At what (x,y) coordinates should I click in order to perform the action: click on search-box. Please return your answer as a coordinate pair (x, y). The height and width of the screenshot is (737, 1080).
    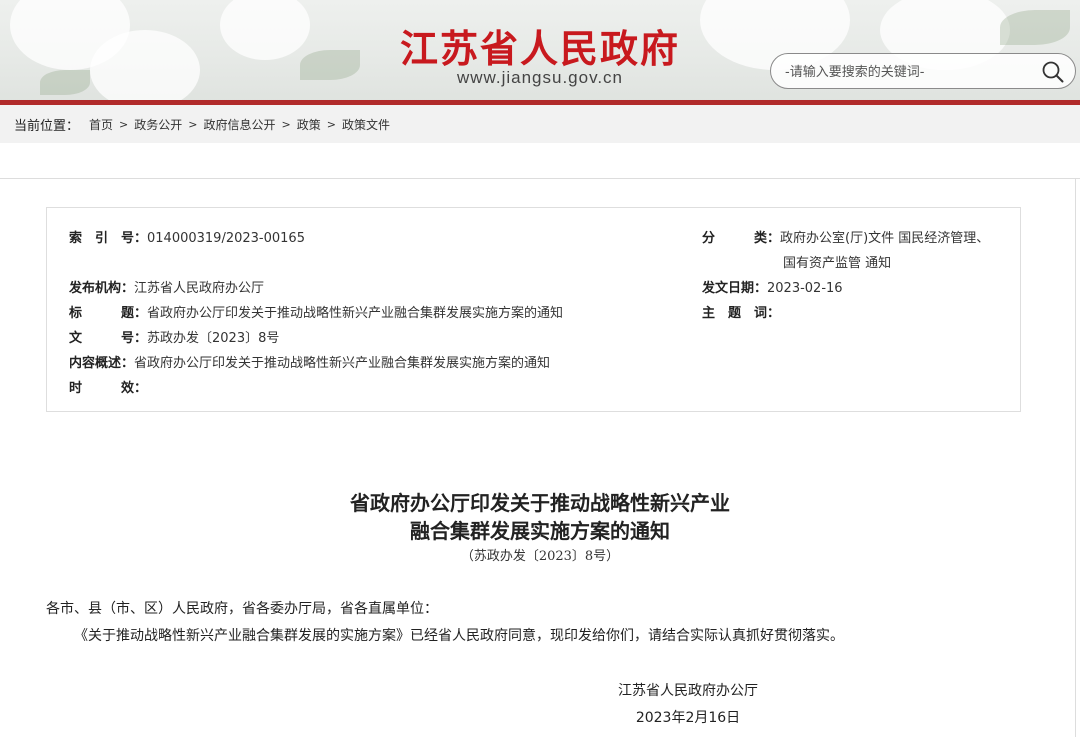
    Looking at the image, I should click on (923, 71).